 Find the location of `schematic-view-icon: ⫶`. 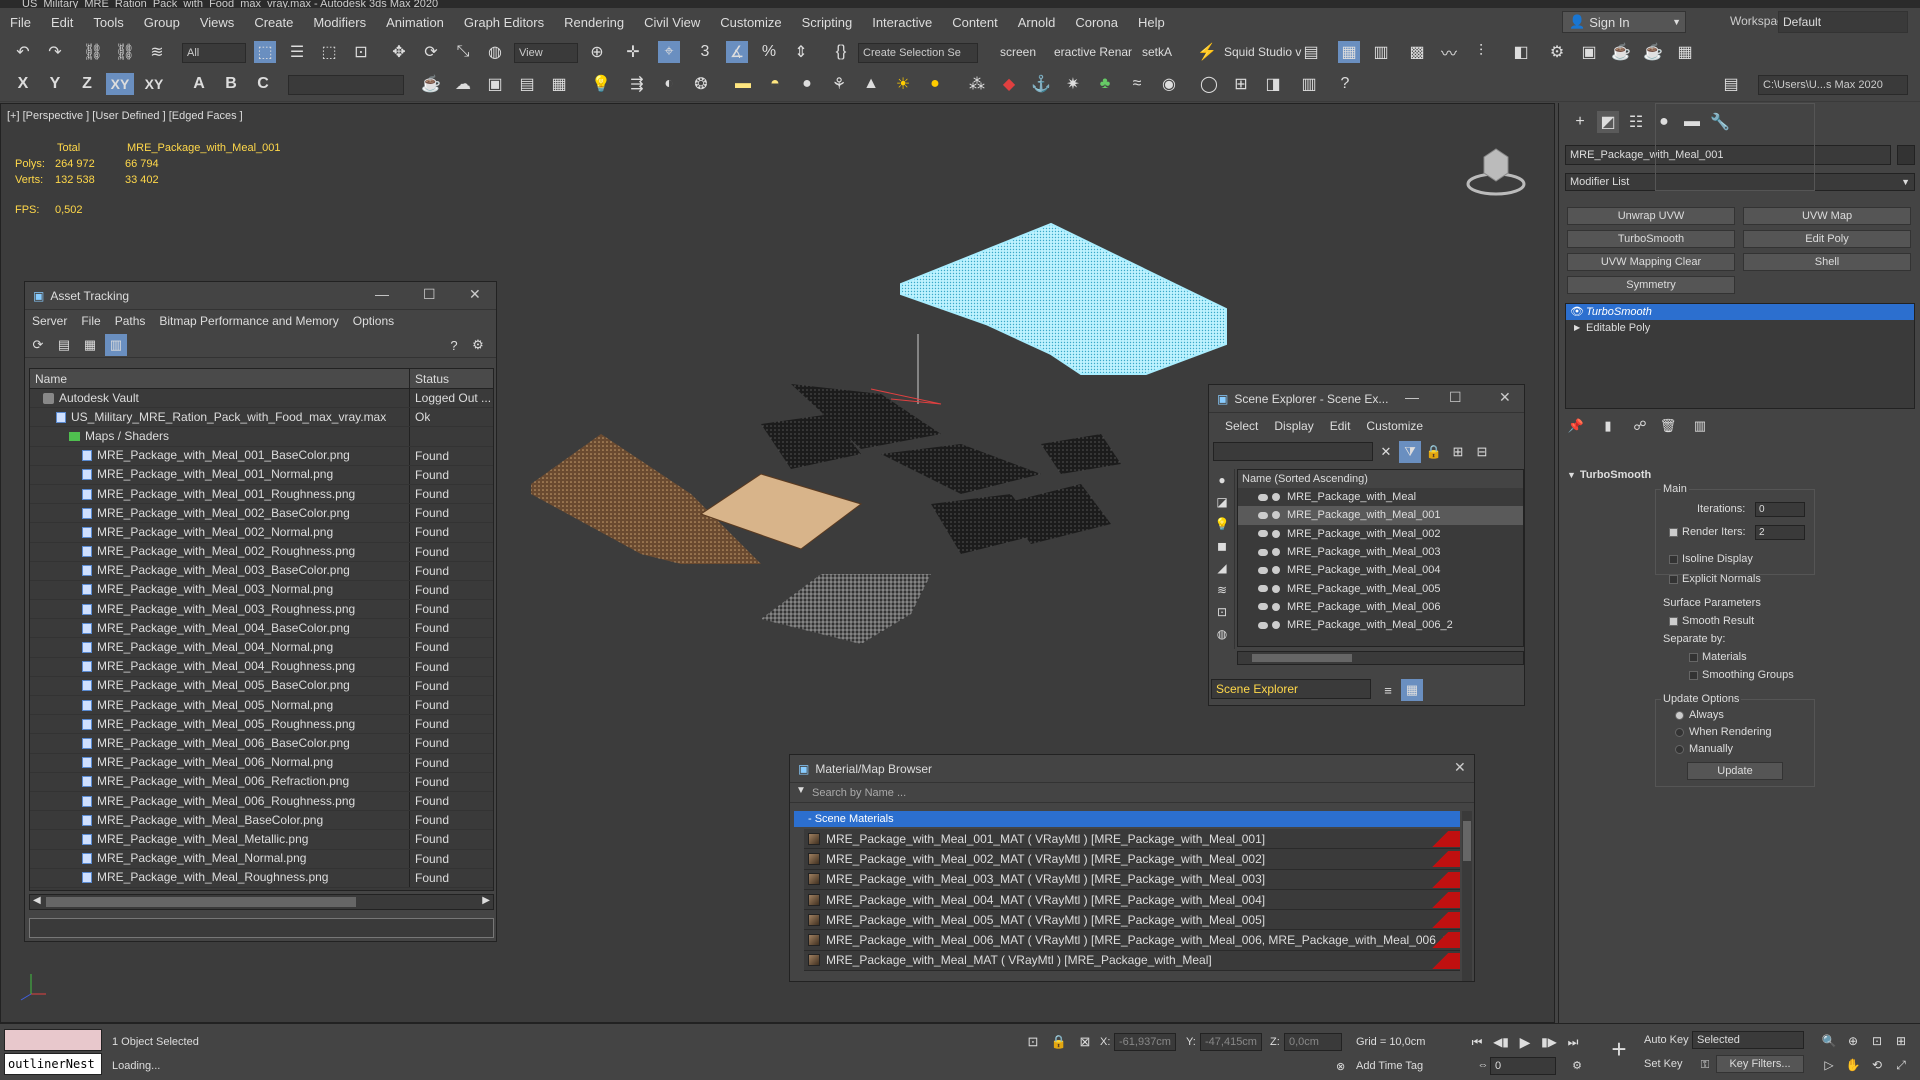

schematic-view-icon: ⫶ is located at coordinates (1481, 52).